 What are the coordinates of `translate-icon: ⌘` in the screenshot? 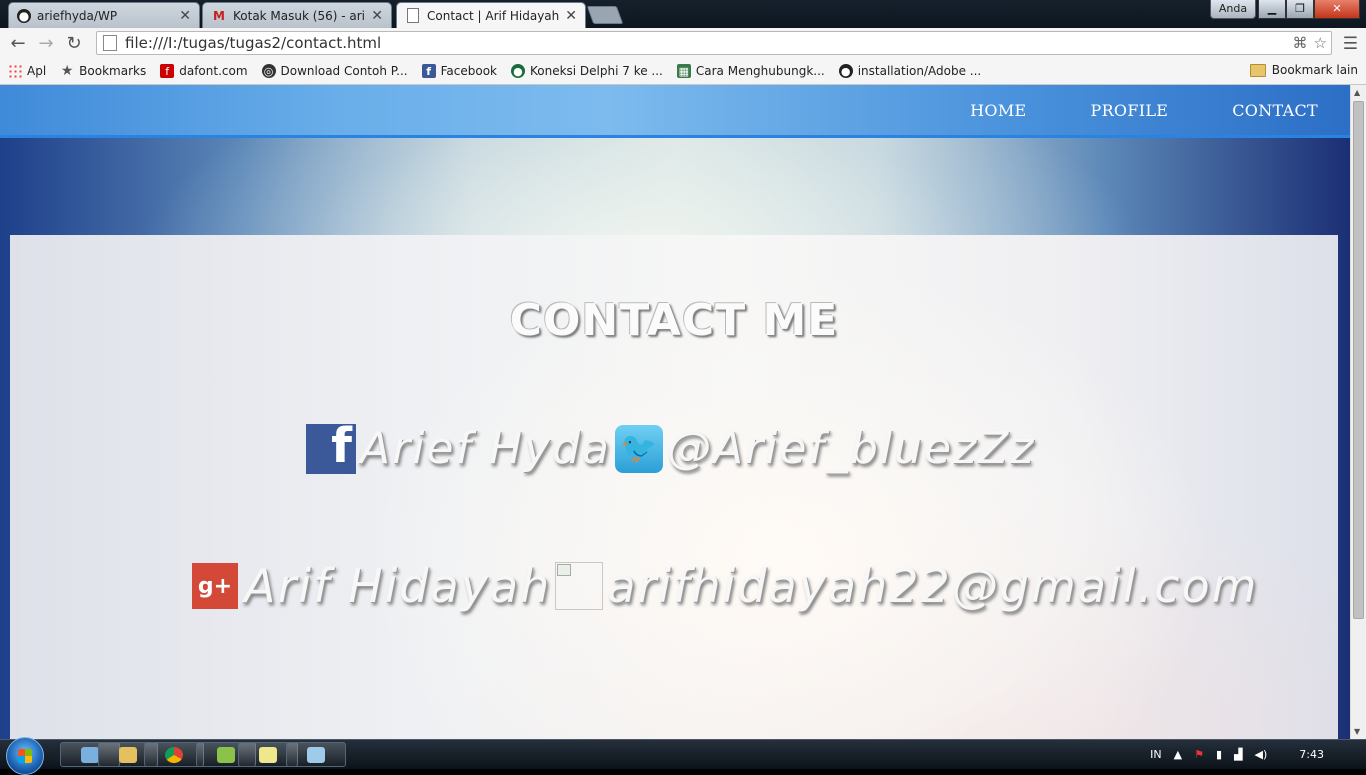 It's located at (1300, 43).